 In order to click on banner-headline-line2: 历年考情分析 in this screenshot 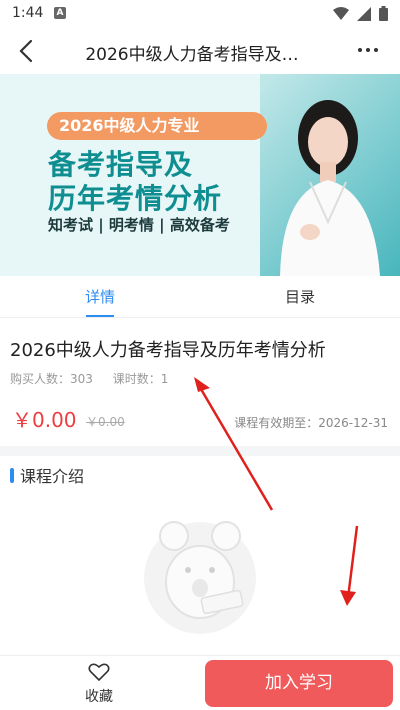, I will do `click(135, 198)`.